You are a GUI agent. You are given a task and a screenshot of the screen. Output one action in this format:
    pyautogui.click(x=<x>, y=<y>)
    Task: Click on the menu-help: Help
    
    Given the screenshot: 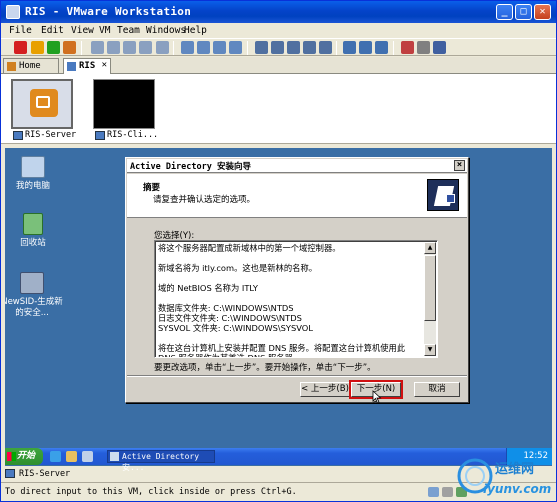 What is the action you would take?
    pyautogui.click(x=195, y=30)
    